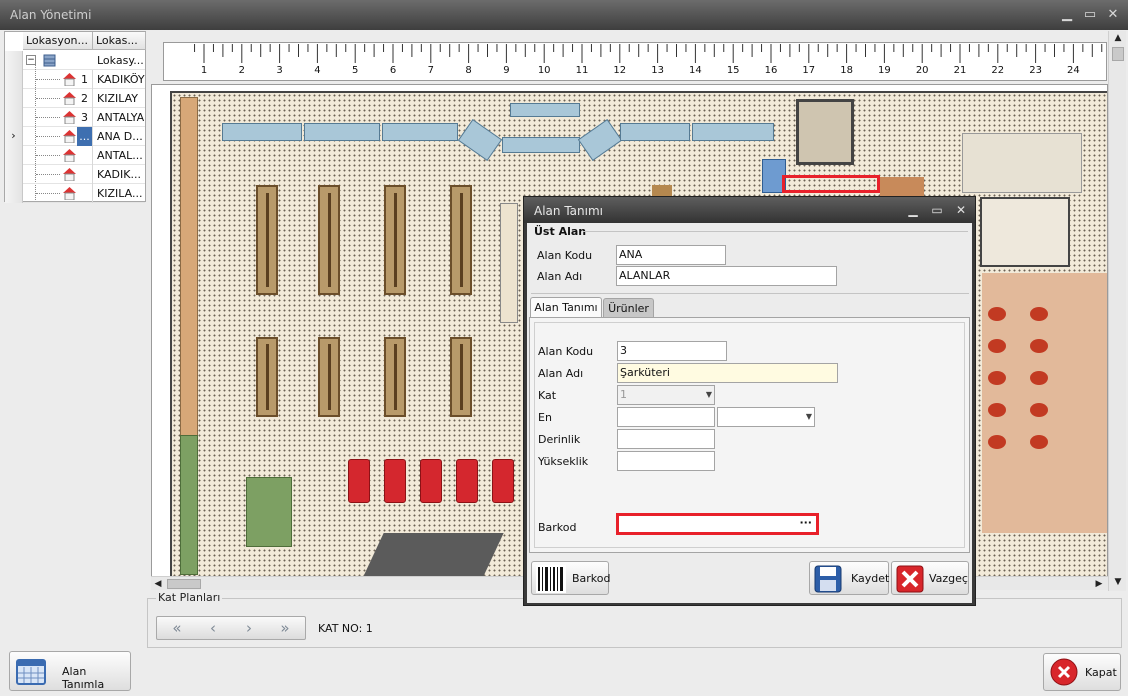 The height and width of the screenshot is (696, 1128). I want to click on ruler-number: 16, so click(771, 70).